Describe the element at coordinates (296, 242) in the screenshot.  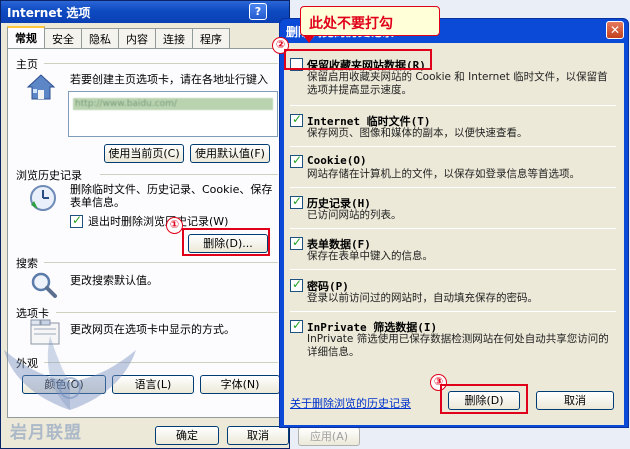
I see `form-data-checkbox` at that location.